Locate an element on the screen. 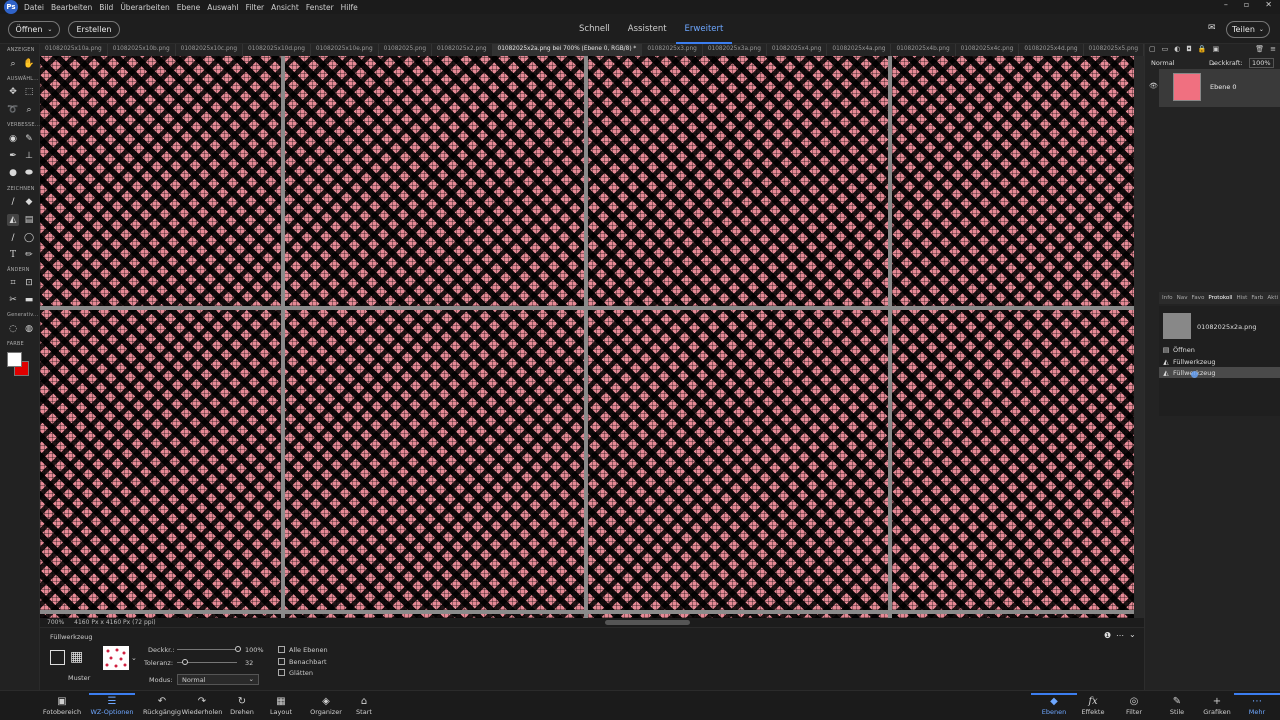 This screenshot has height=720, width=1280. tab-info: Info is located at coordinates (1167, 298).